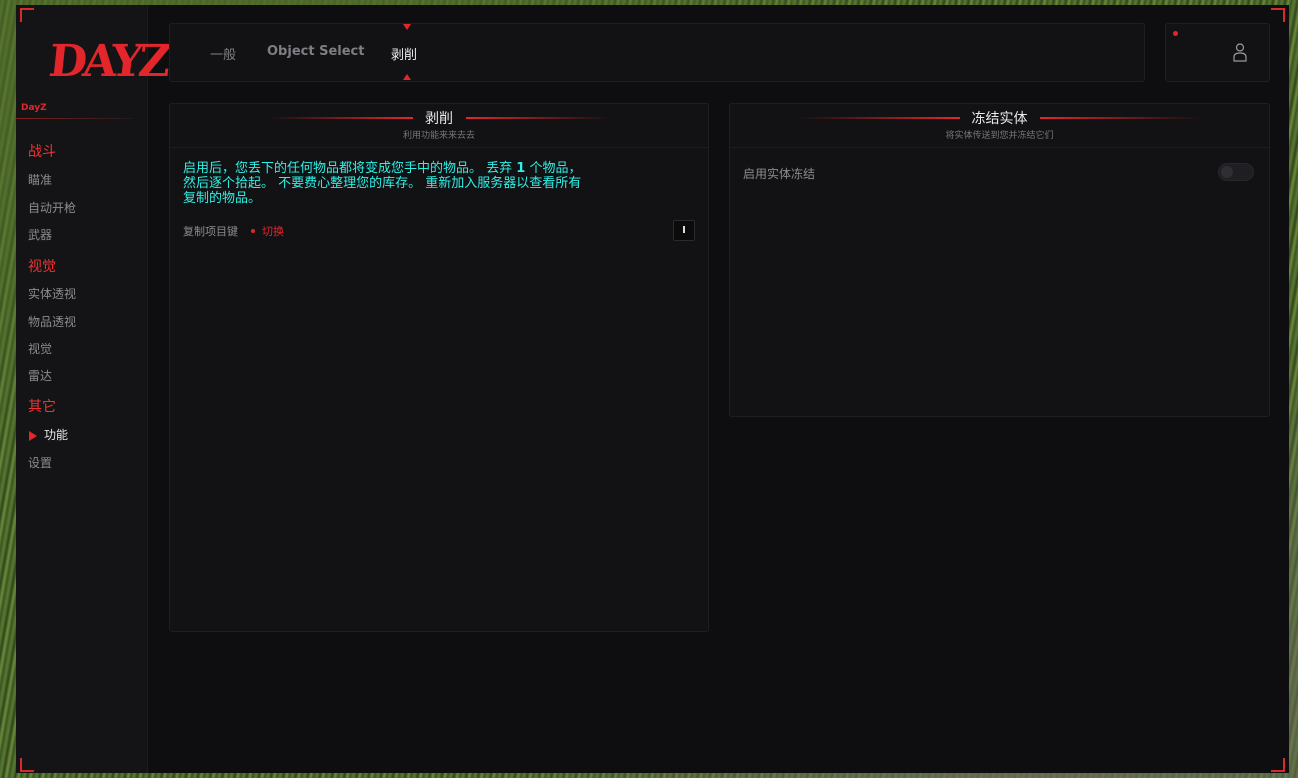 The width and height of the screenshot is (1298, 778). What do you see at coordinates (407, 27) in the screenshot?
I see `active-tab-marker-top` at bounding box center [407, 27].